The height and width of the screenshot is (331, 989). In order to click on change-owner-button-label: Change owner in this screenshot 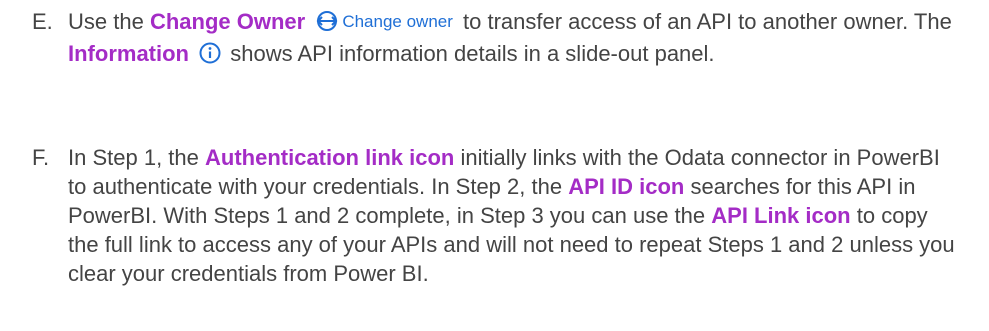, I will do `click(397, 21)`.